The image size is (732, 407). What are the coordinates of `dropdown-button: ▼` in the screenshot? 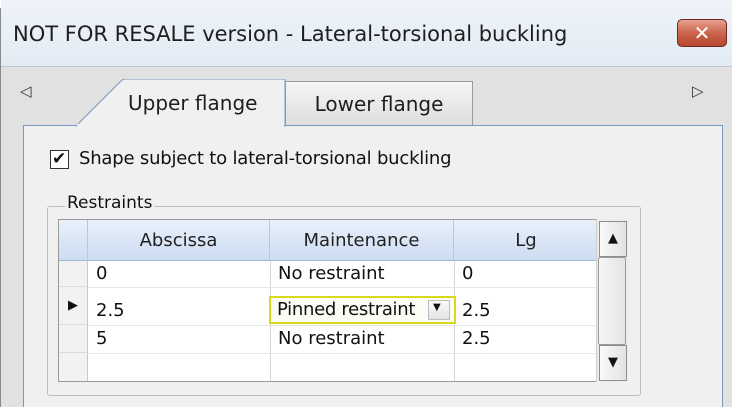 It's located at (439, 310).